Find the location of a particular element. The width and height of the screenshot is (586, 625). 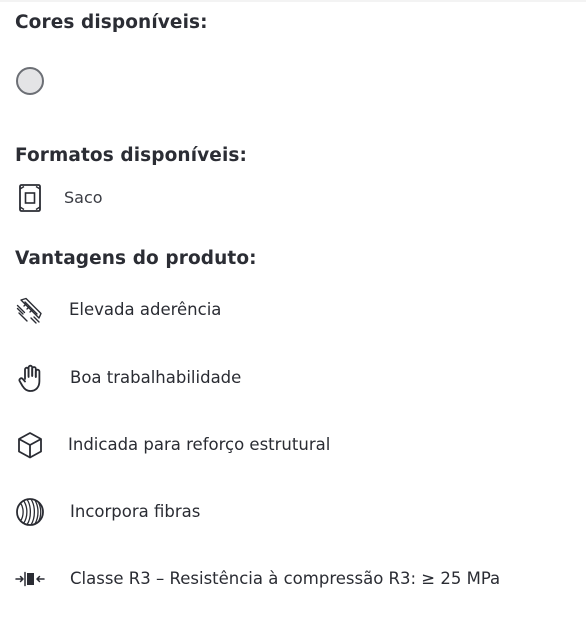

formats-section-title: Formatos disponíveis: is located at coordinates (131, 155).